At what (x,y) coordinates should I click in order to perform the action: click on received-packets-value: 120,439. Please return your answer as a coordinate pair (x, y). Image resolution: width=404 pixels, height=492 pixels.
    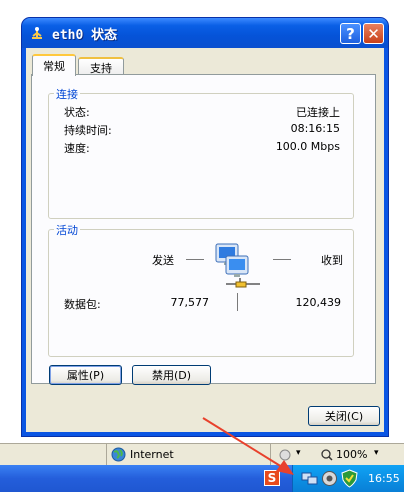
    Looking at the image, I should click on (318, 302).